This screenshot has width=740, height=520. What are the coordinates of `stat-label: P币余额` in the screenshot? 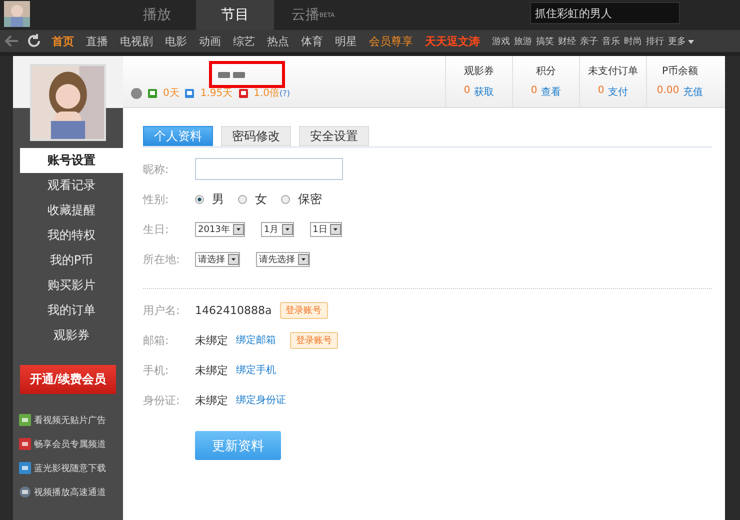 It's located at (680, 71).